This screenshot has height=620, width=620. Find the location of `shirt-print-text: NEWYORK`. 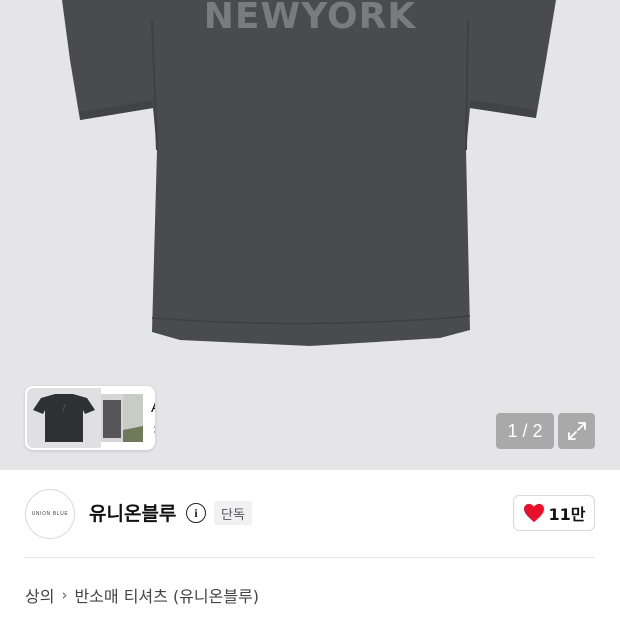

shirt-print-text: NEWYORK is located at coordinates (310, 18).